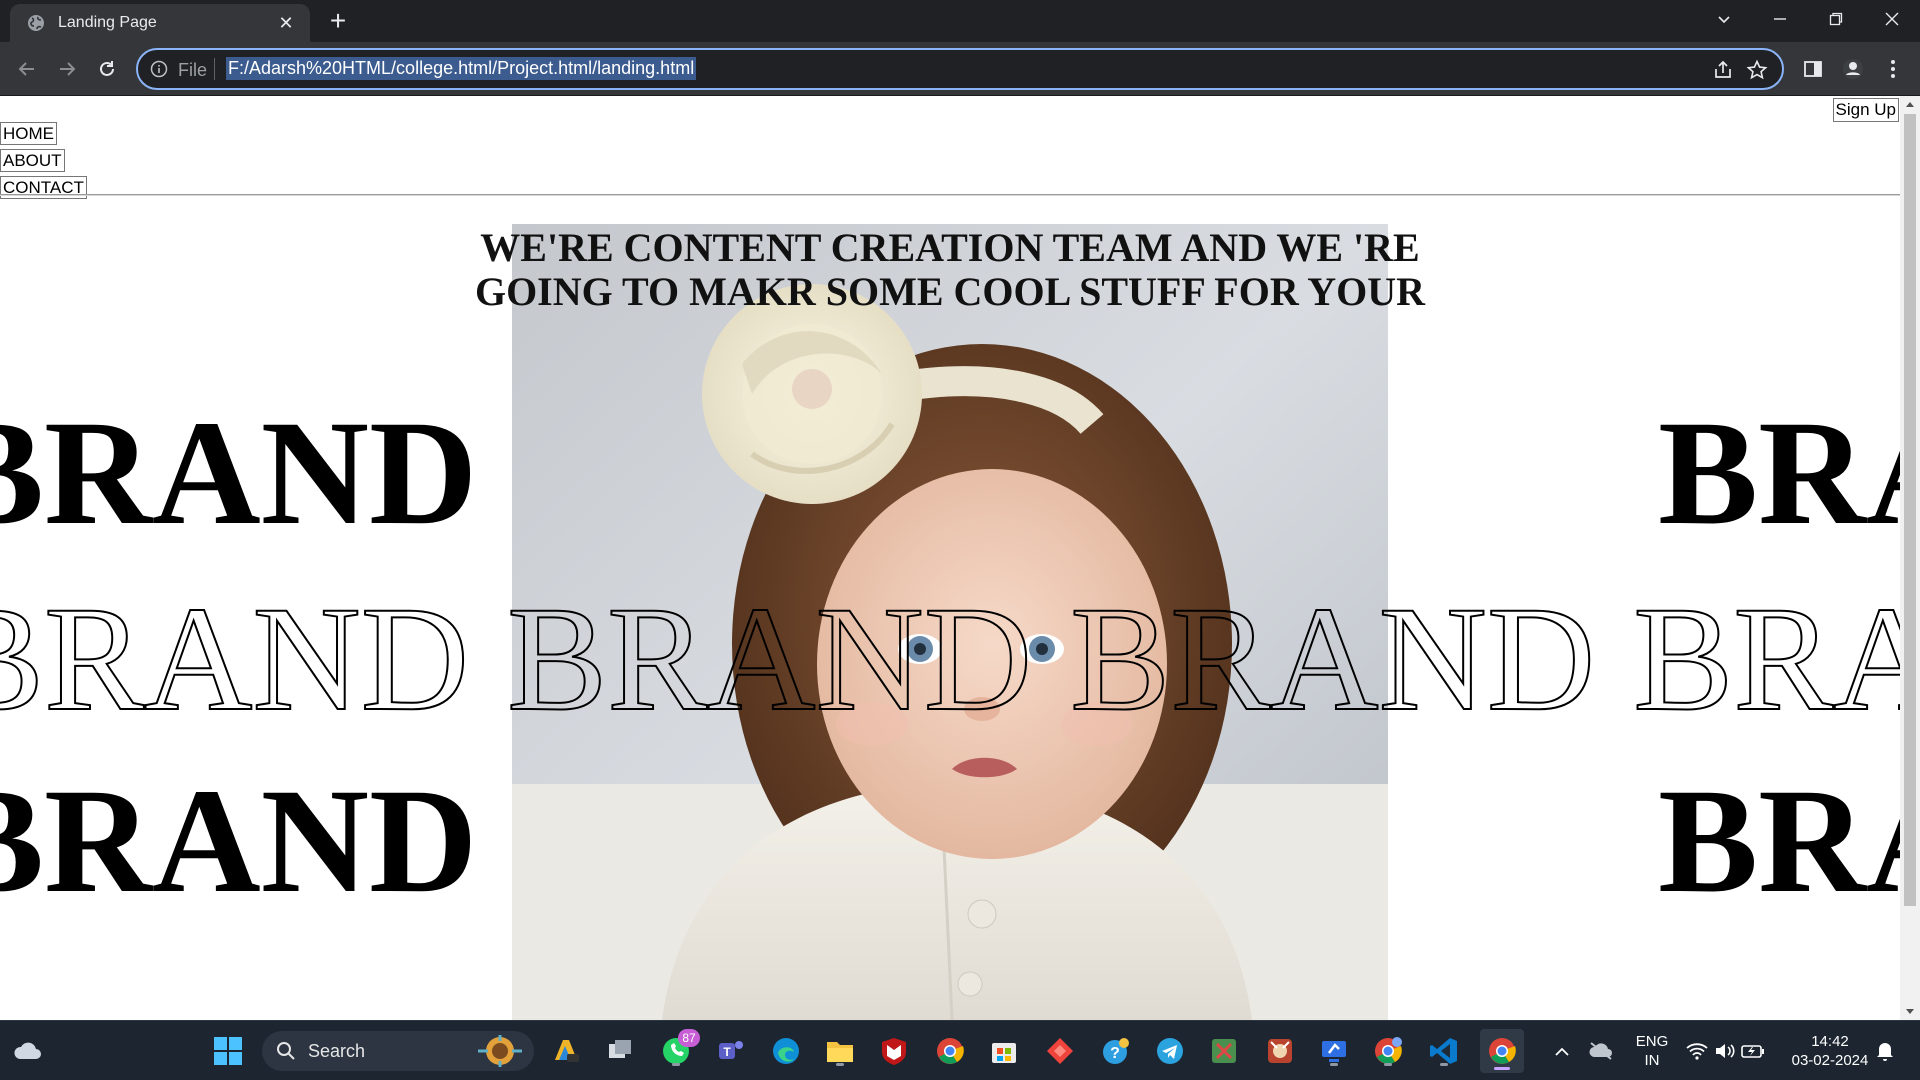  What do you see at coordinates (28, 133) in the screenshot?
I see `nav-home-button: HOME` at bounding box center [28, 133].